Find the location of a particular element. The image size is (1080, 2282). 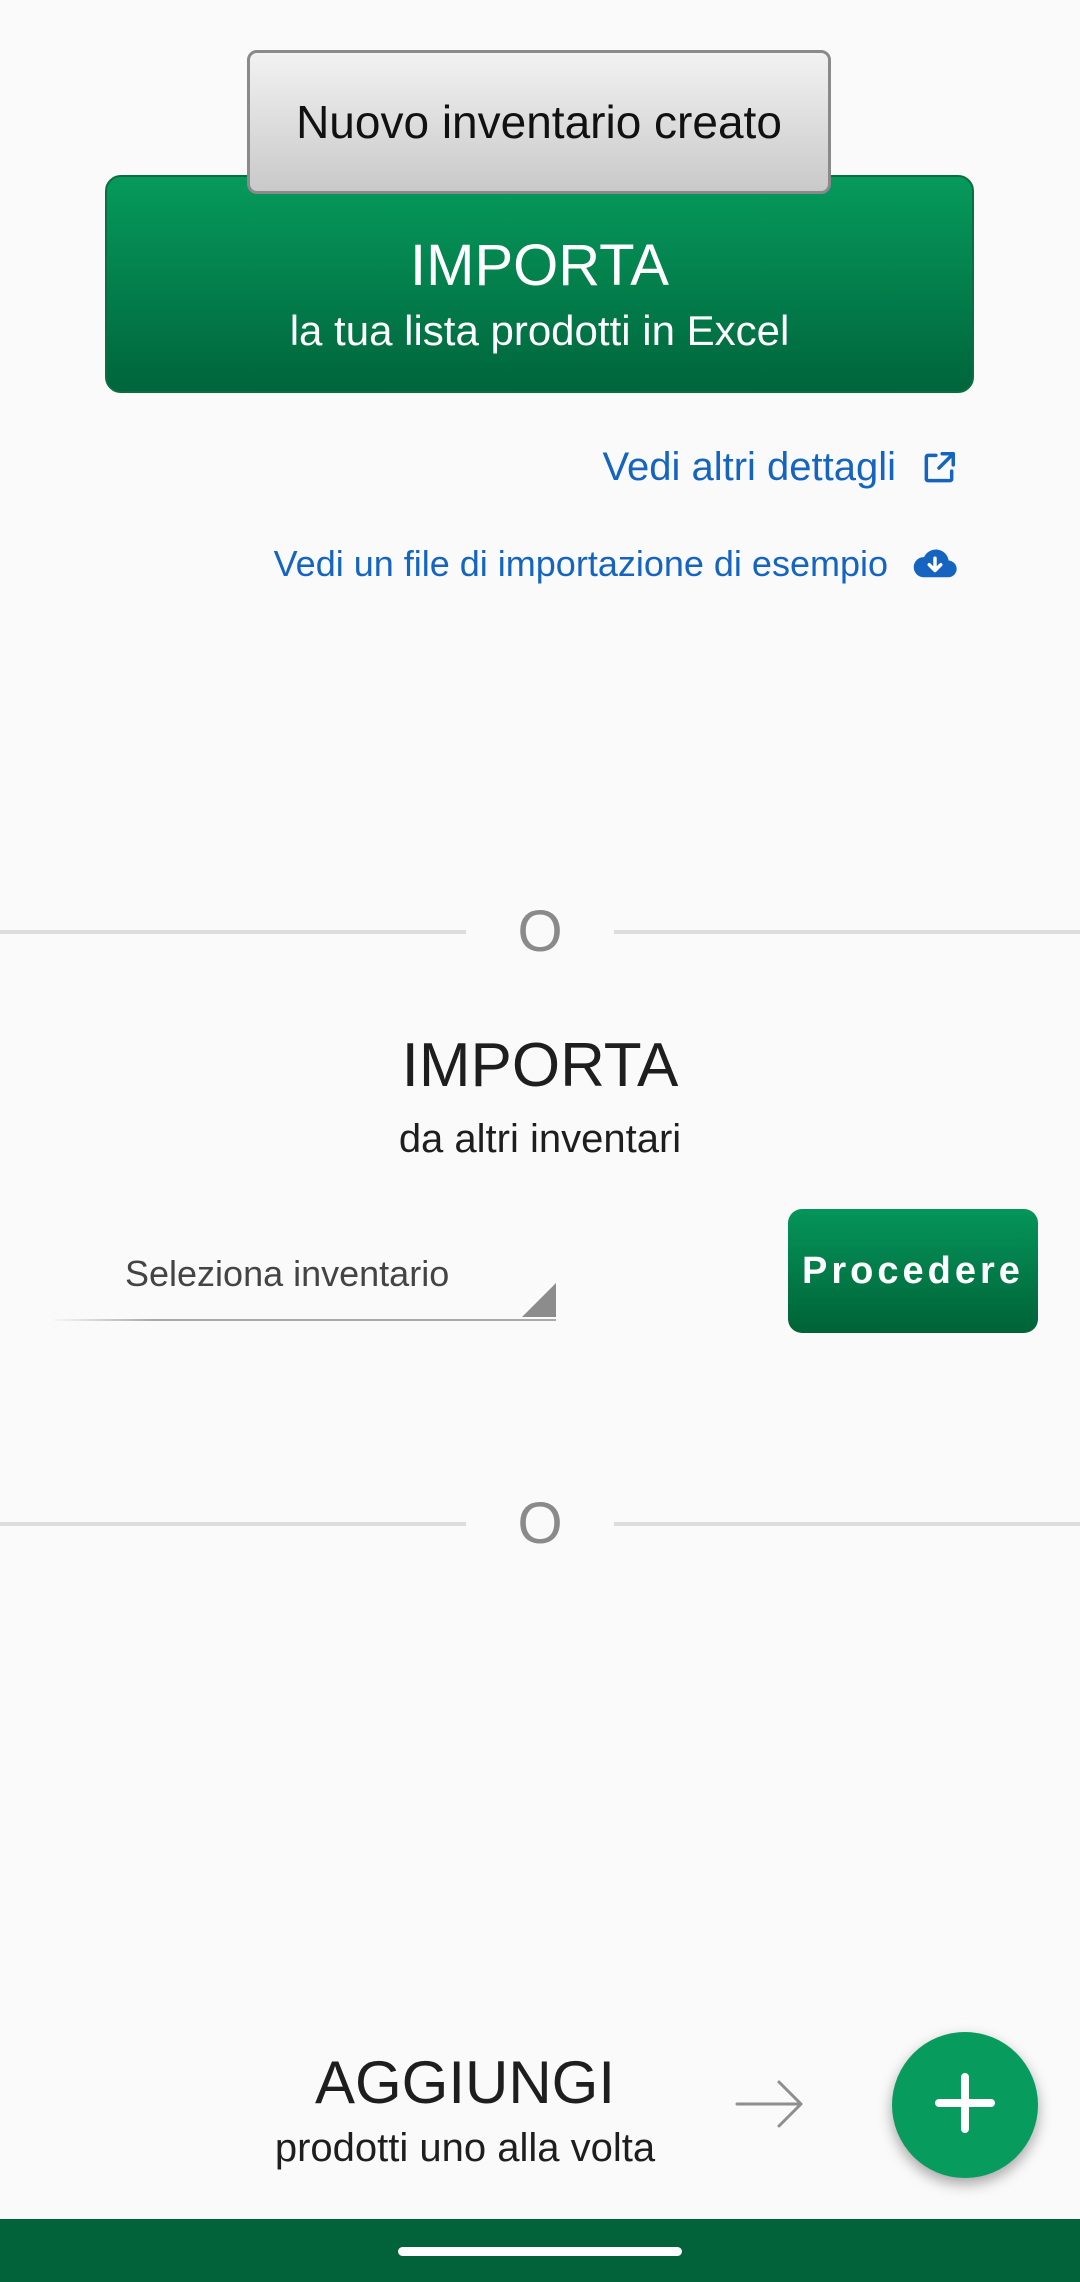

import-excel-title: IMPORTA is located at coordinates (539, 265).